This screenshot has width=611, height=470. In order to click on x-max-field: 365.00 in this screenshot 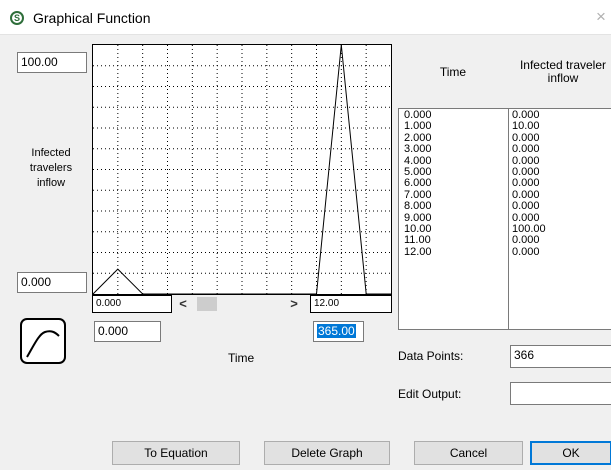, I will do `click(338, 331)`.